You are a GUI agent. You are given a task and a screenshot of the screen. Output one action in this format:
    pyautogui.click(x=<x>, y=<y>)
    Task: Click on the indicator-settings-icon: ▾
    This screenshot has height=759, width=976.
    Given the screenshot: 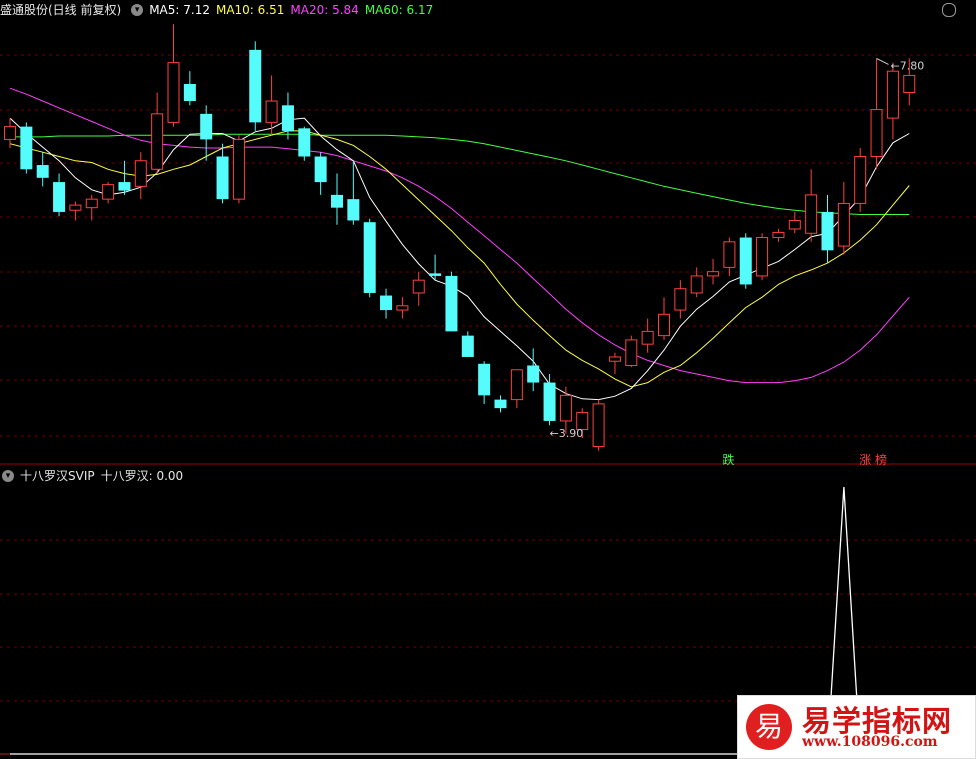 What is the action you would take?
    pyautogui.click(x=8, y=476)
    